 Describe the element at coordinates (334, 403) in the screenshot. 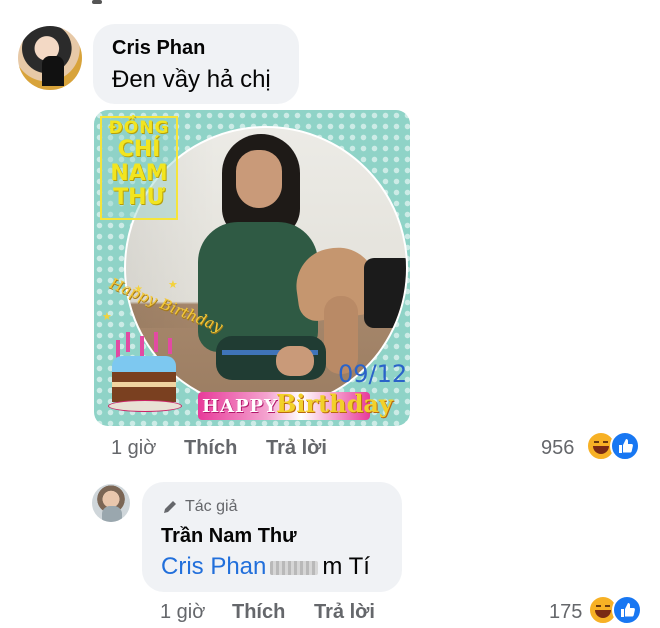

I see `banner-birthday-text: Birthday` at that location.